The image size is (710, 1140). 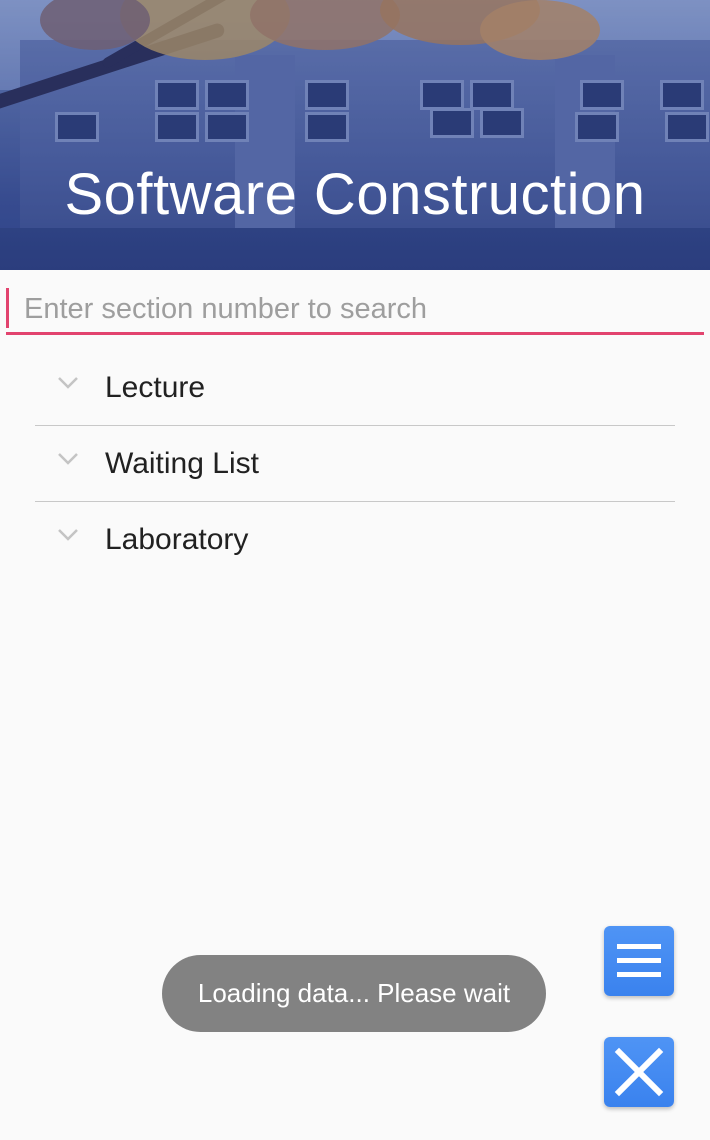 I want to click on section-label: Waiting List, so click(x=182, y=463).